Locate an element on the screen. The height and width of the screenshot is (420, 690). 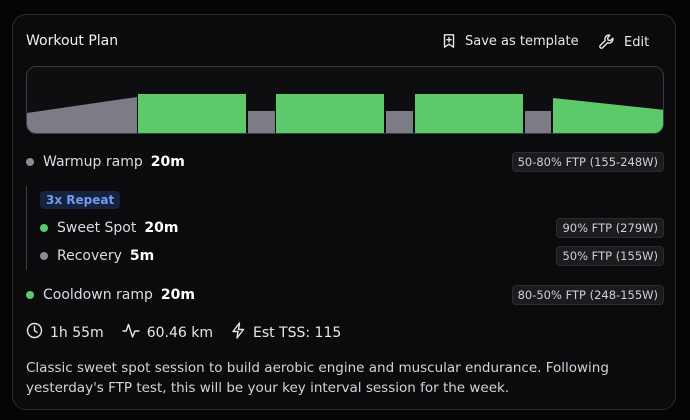
tss-stat: Est TSS: 115 is located at coordinates (286, 332).